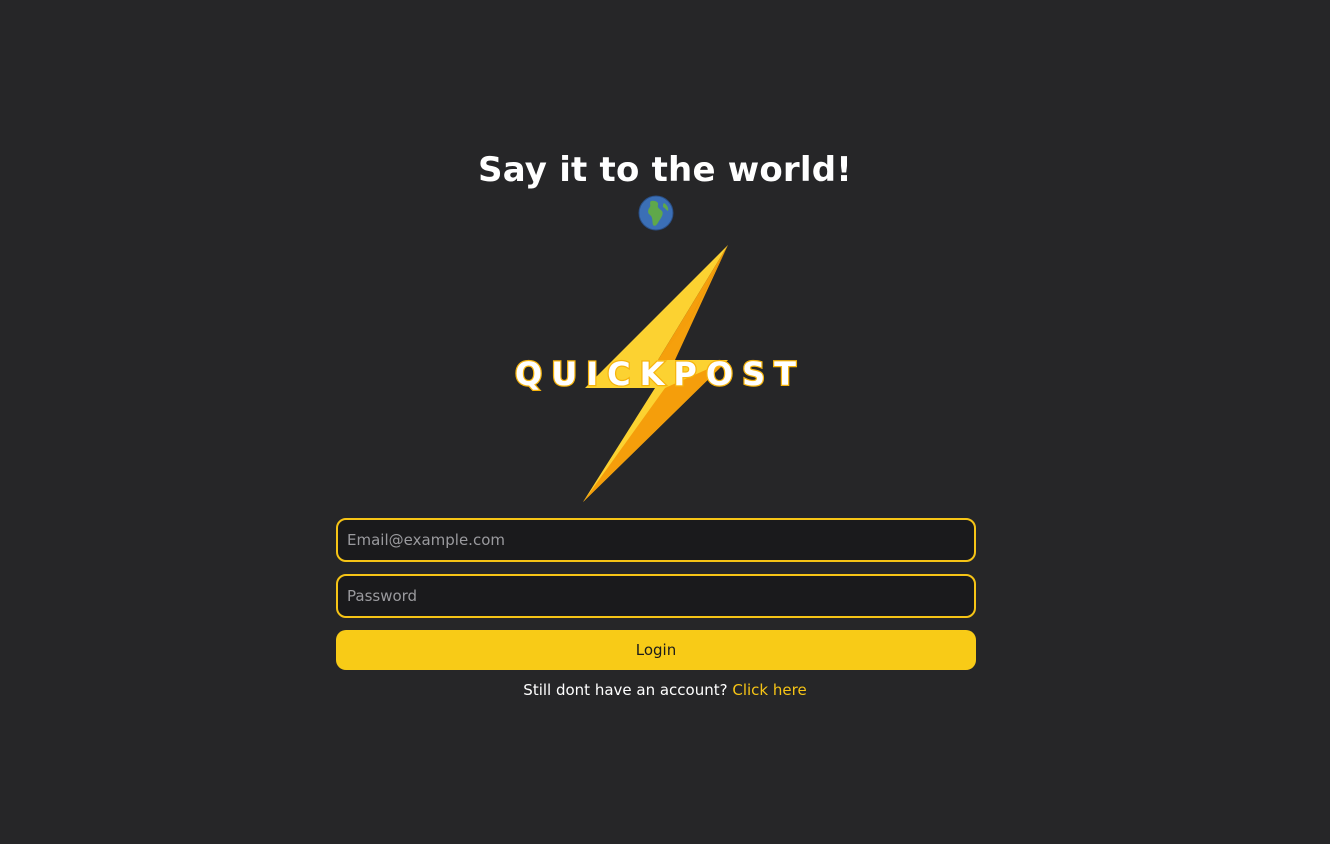  Describe the element at coordinates (625, 690) in the screenshot. I see `signup-prompt-text: Still dont have an account?` at that location.